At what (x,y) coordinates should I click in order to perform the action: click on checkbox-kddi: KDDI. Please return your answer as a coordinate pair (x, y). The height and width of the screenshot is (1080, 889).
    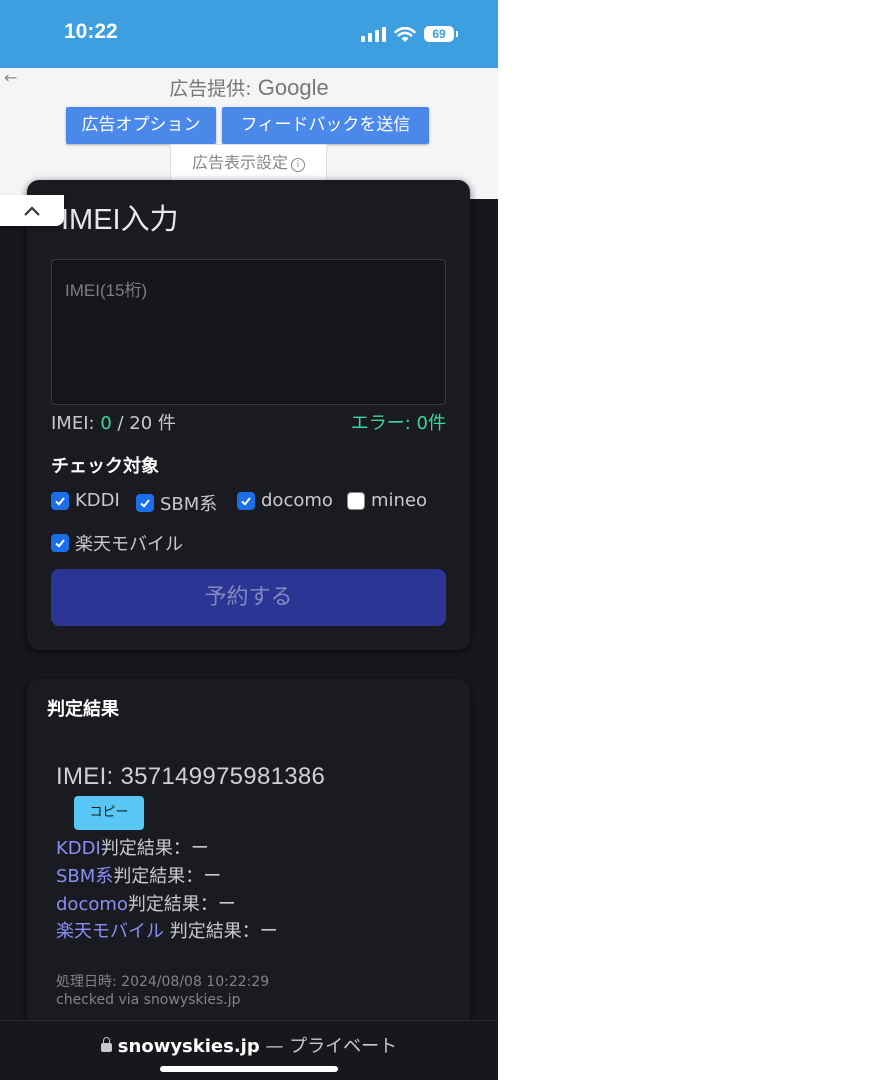
    Looking at the image, I should click on (85, 500).